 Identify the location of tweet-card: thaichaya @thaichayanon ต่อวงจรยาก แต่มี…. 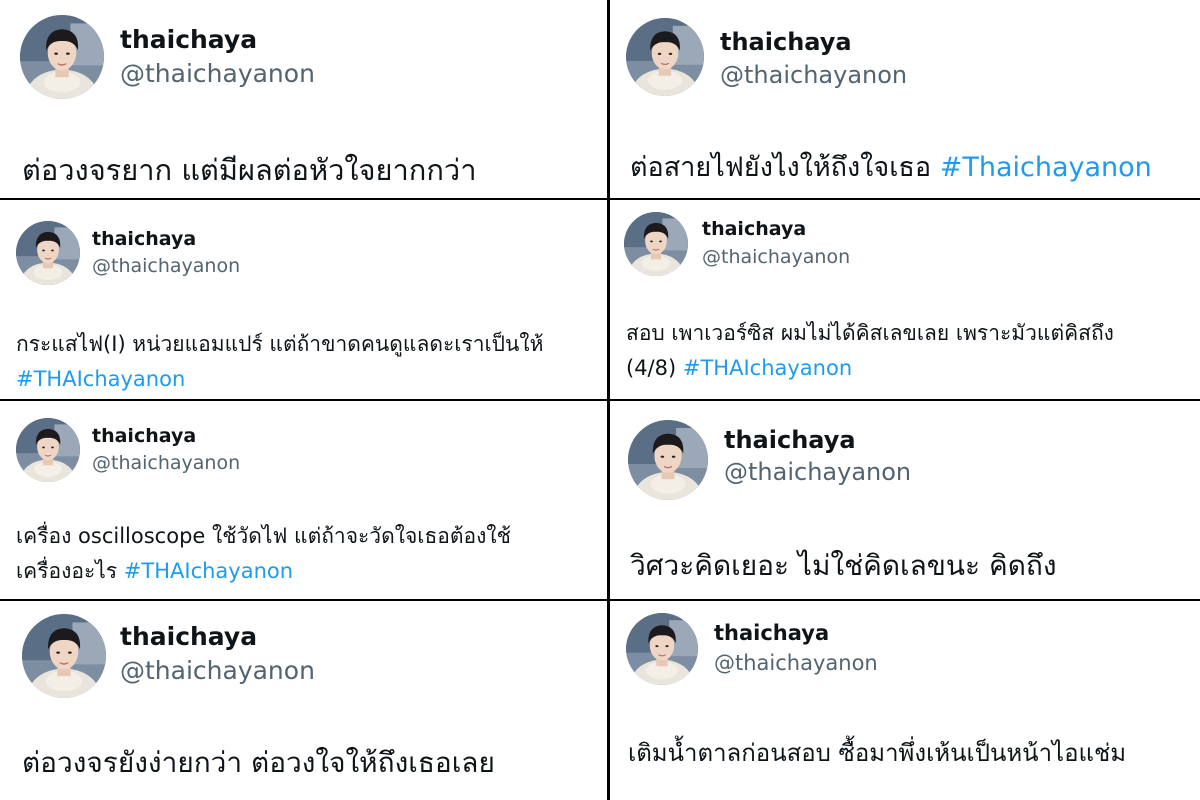
(303, 99).